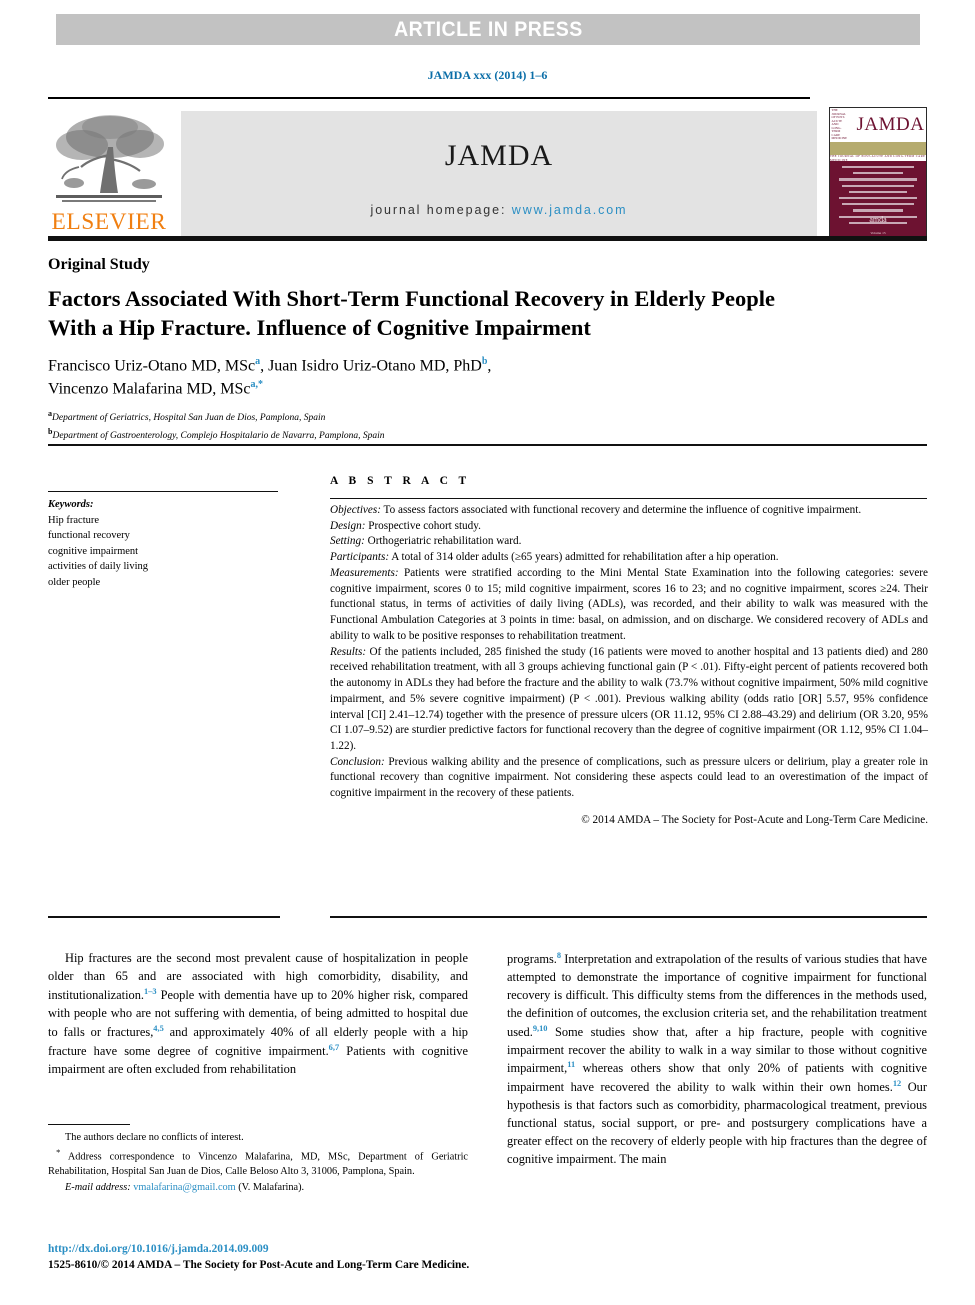 Image resolution: width=975 pixels, height=1305 pixels. What do you see at coordinates (348, 651) in the screenshot?
I see `abstract-label-results: Results:` at bounding box center [348, 651].